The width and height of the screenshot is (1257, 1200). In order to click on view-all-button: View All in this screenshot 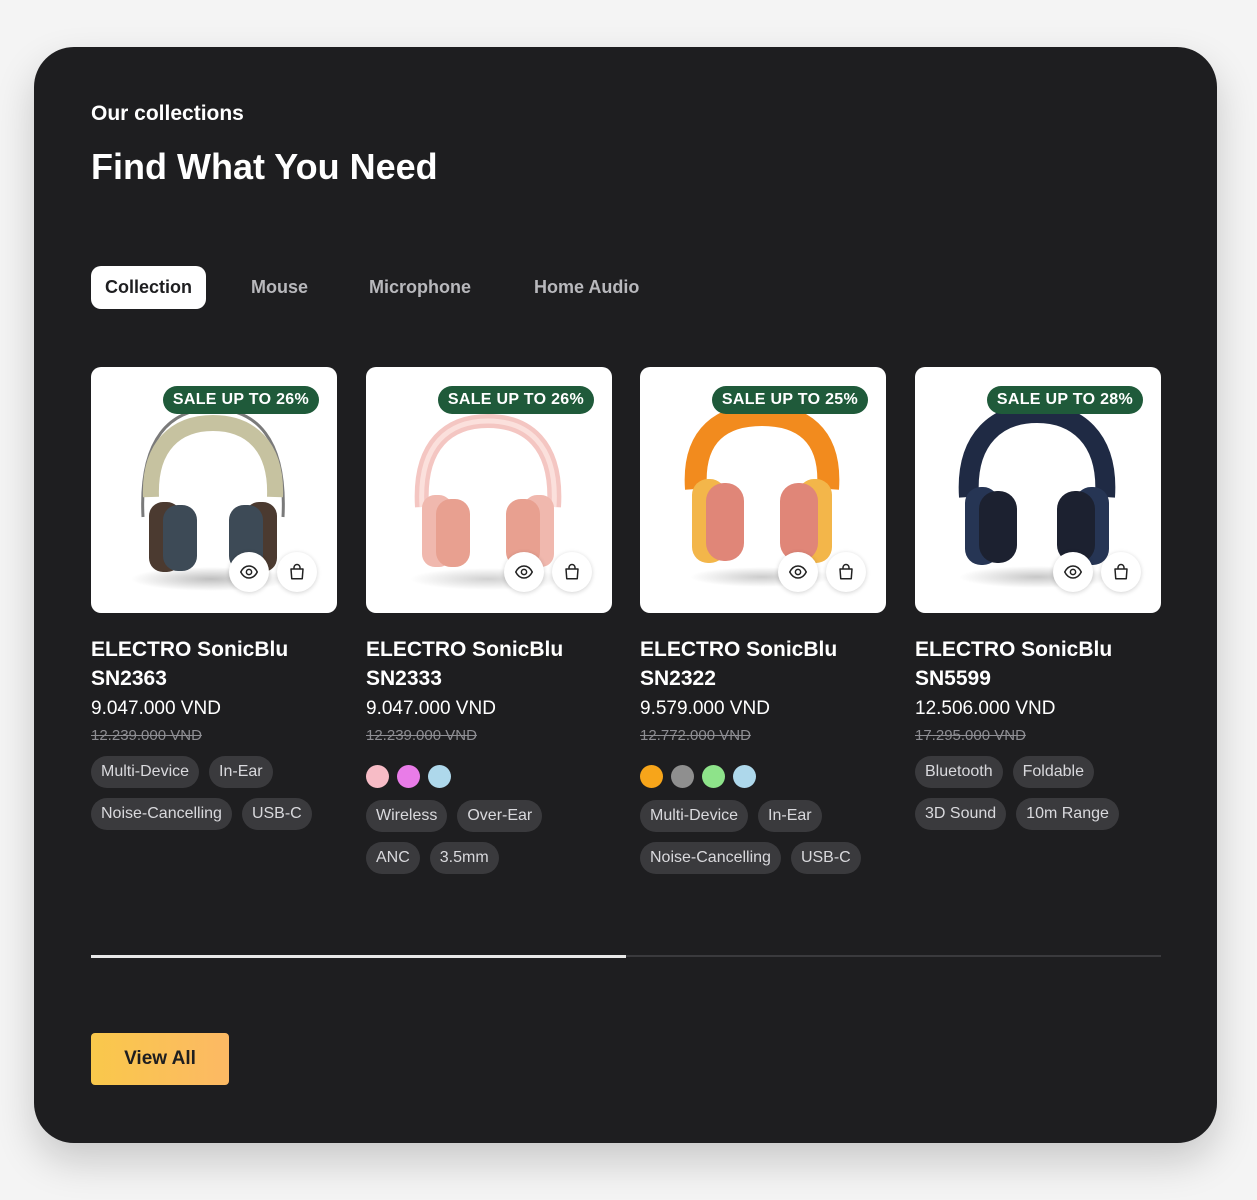, I will do `click(160, 1059)`.